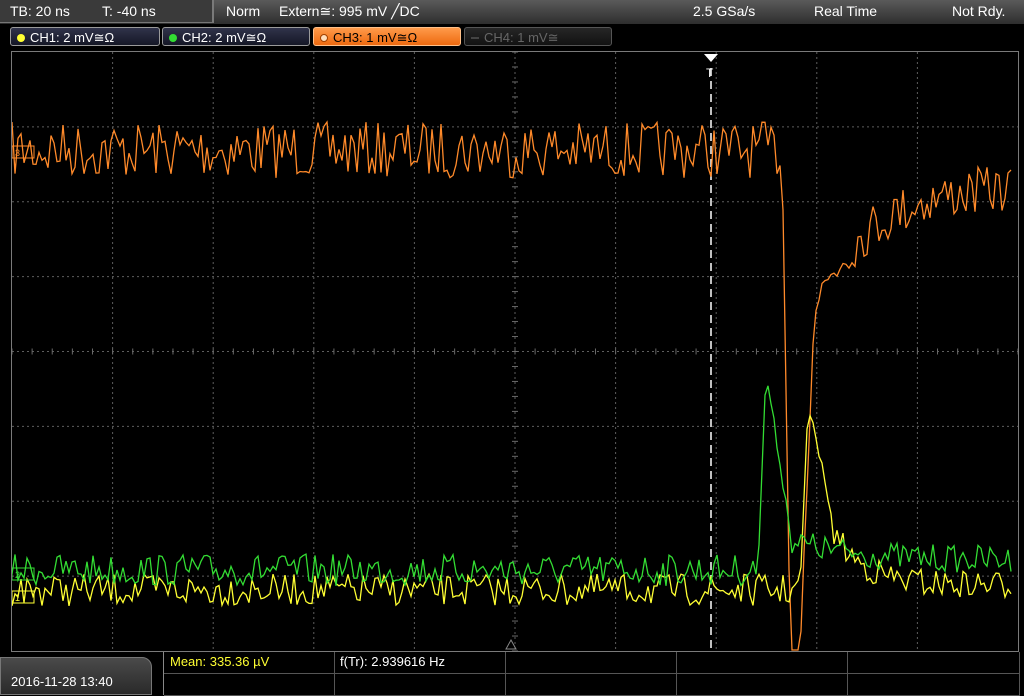  What do you see at coordinates (393, 661) in the screenshot?
I see `trigger-frequency-measurement: f(Tr): 2.939616 Hz` at bounding box center [393, 661].